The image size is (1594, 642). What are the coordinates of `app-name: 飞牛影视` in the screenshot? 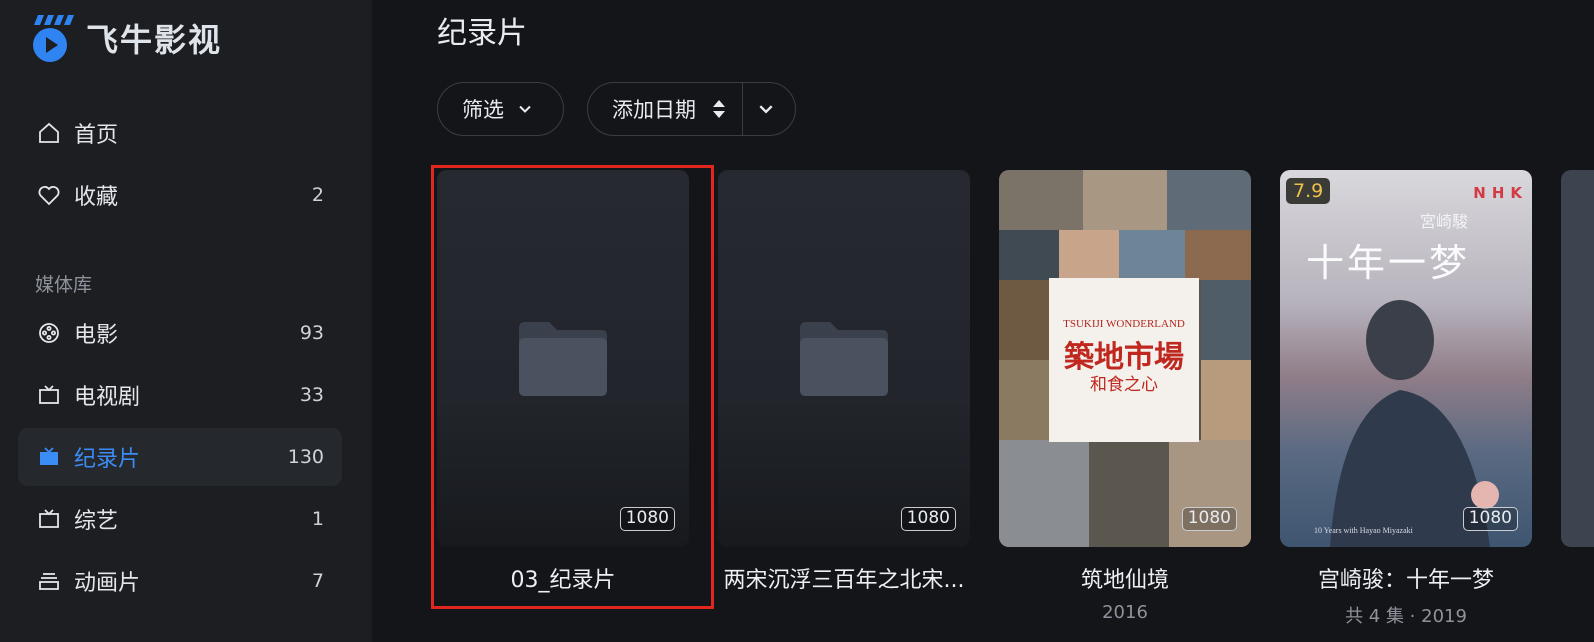 It's located at (154, 40).